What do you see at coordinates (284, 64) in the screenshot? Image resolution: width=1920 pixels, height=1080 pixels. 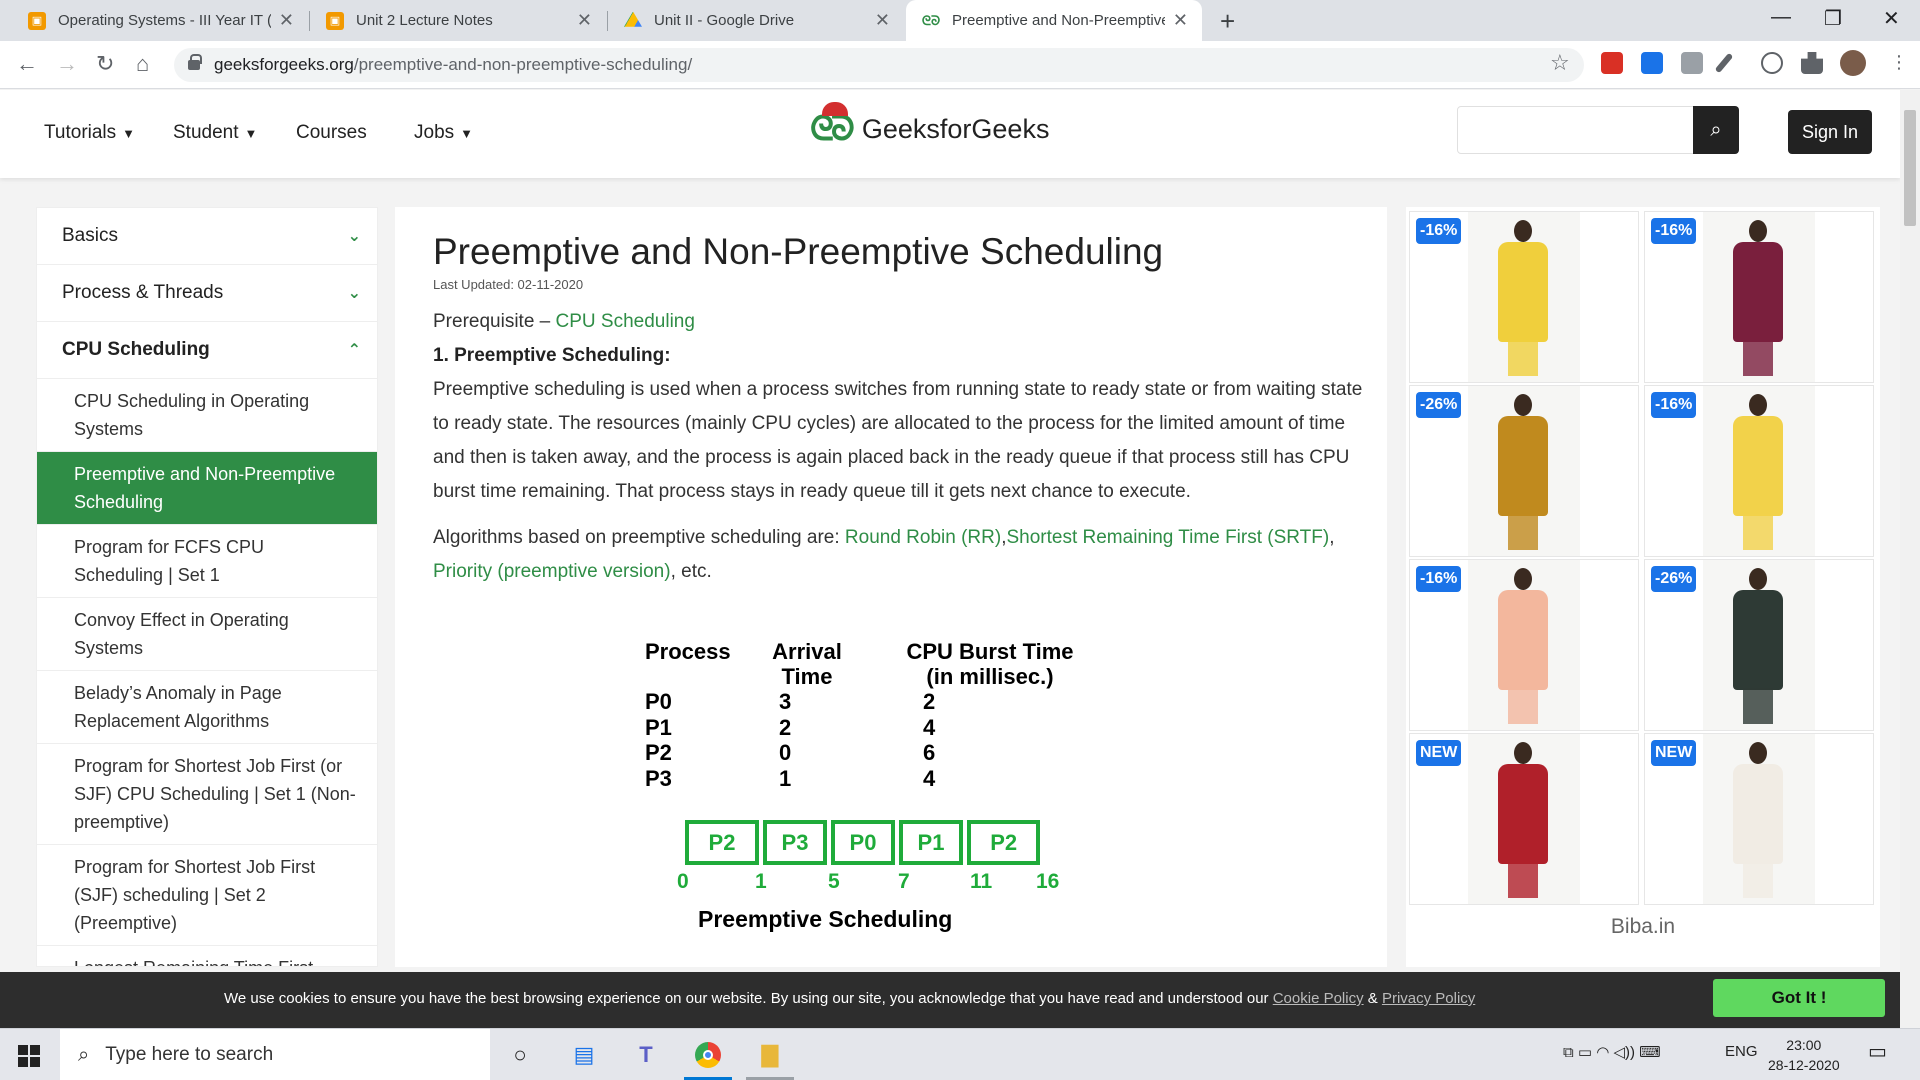 I see `url-host: geeksforgeeks.org` at bounding box center [284, 64].